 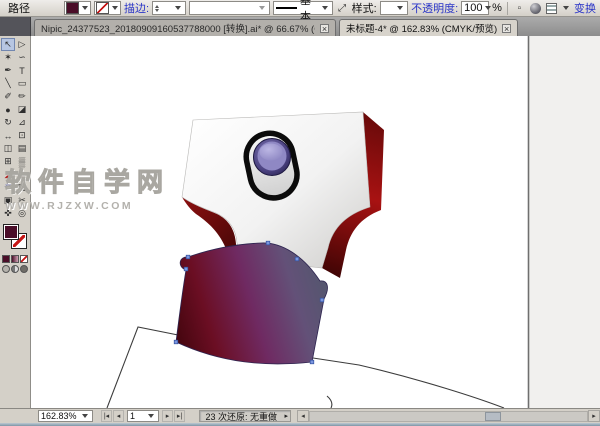 I want to click on eyedropper-tool: ◢, so click(x=8, y=174).